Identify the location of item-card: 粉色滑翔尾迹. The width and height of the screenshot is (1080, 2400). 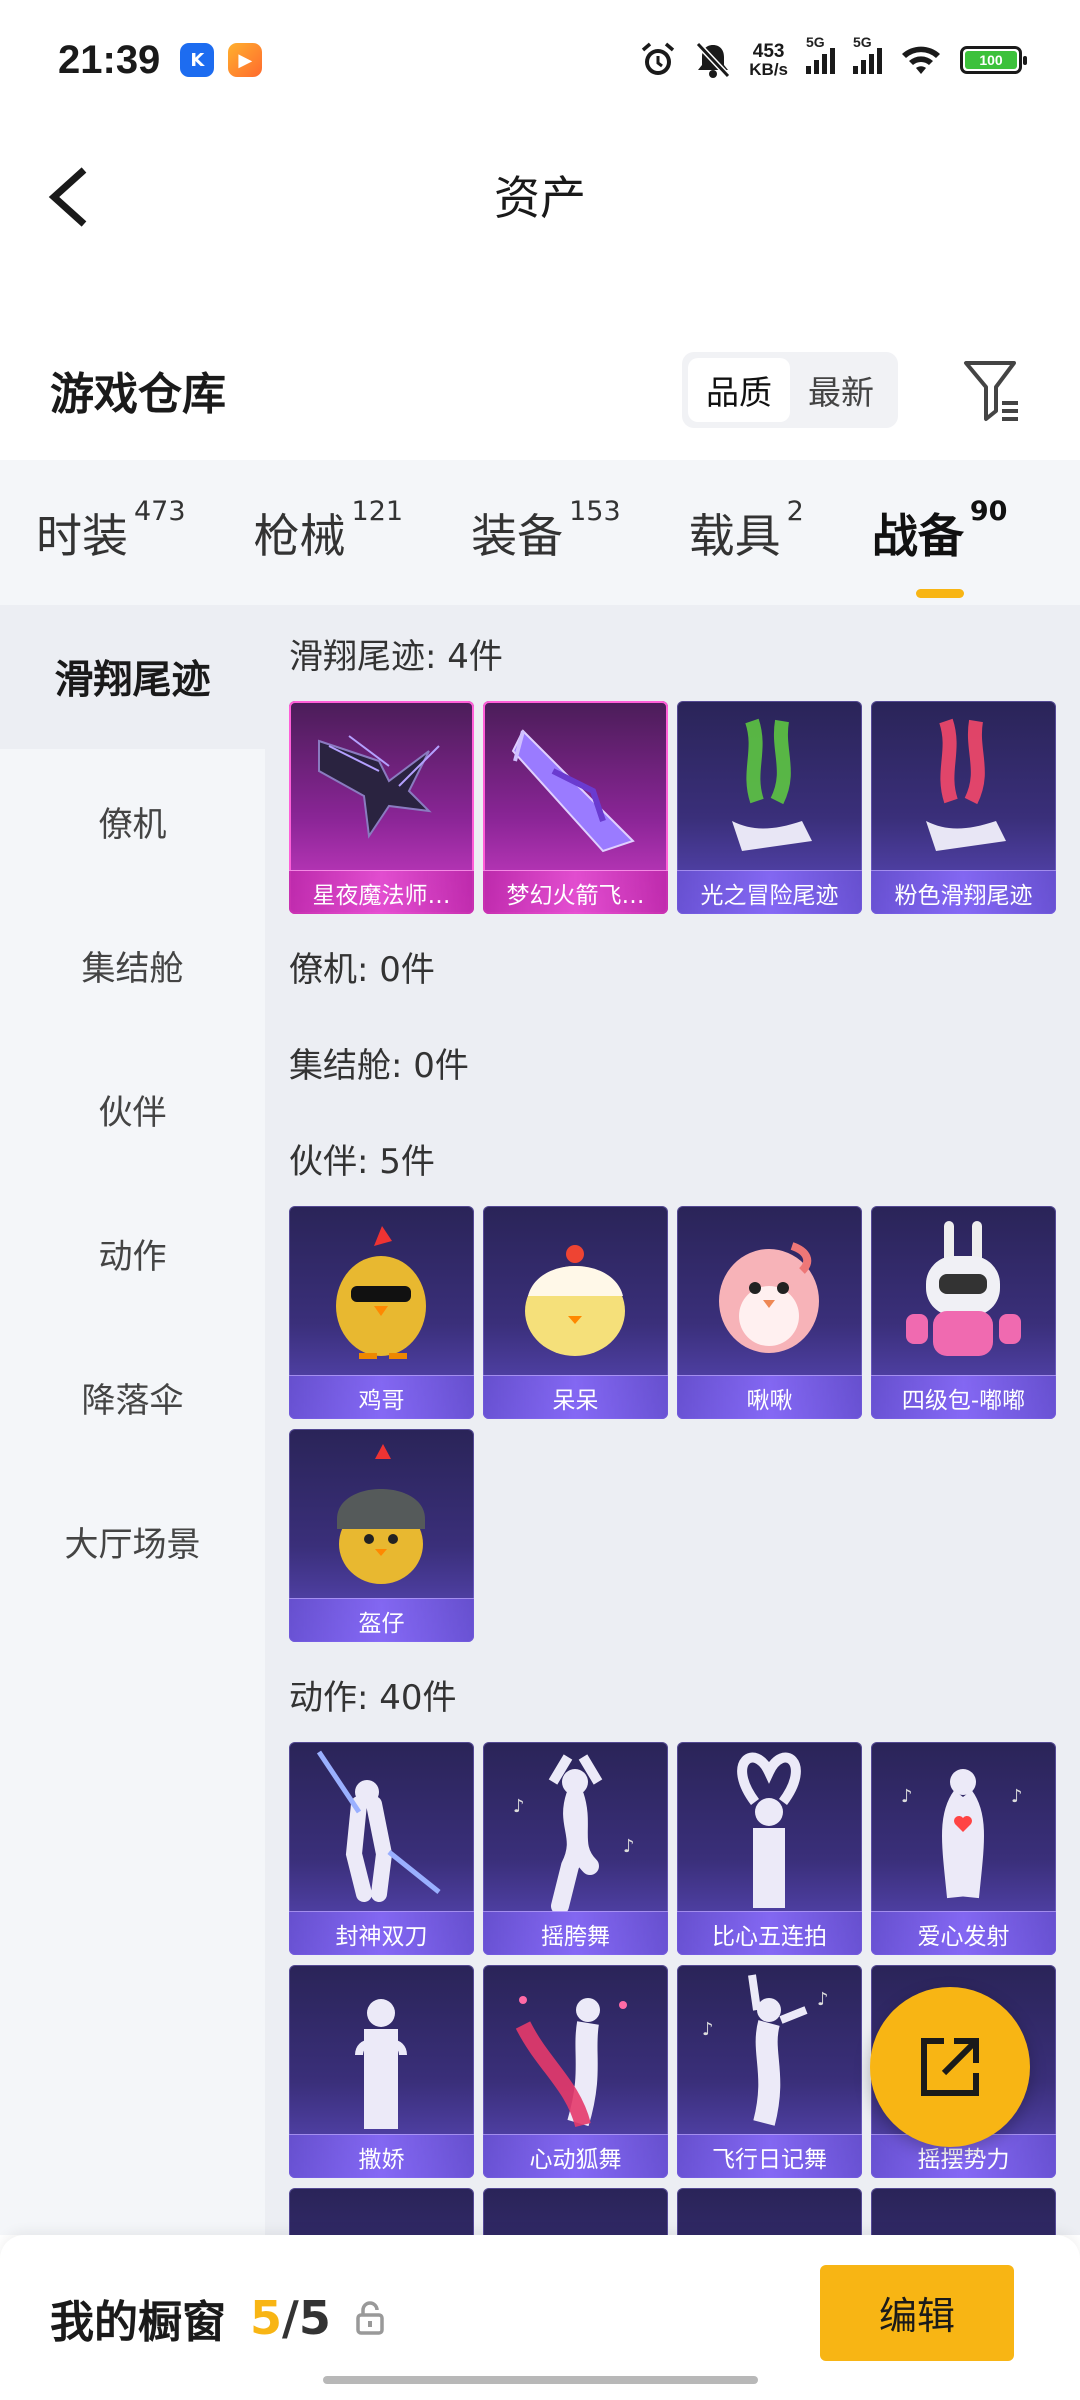
(963, 807).